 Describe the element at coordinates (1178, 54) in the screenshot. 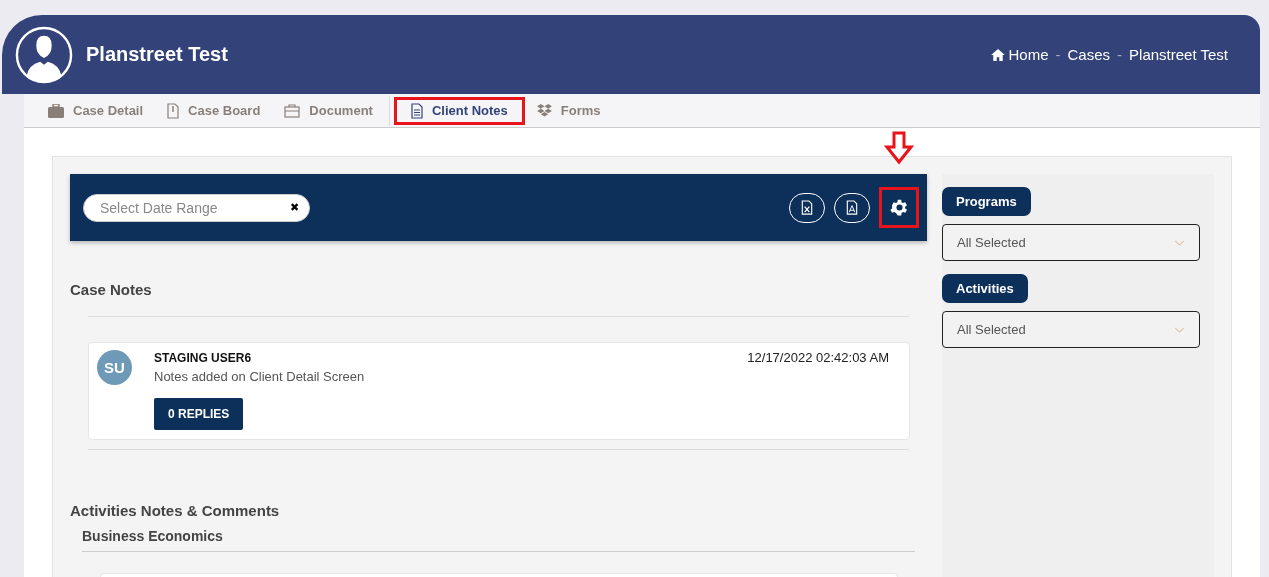

I see `breadcrumb-link: Planstreet Test` at that location.